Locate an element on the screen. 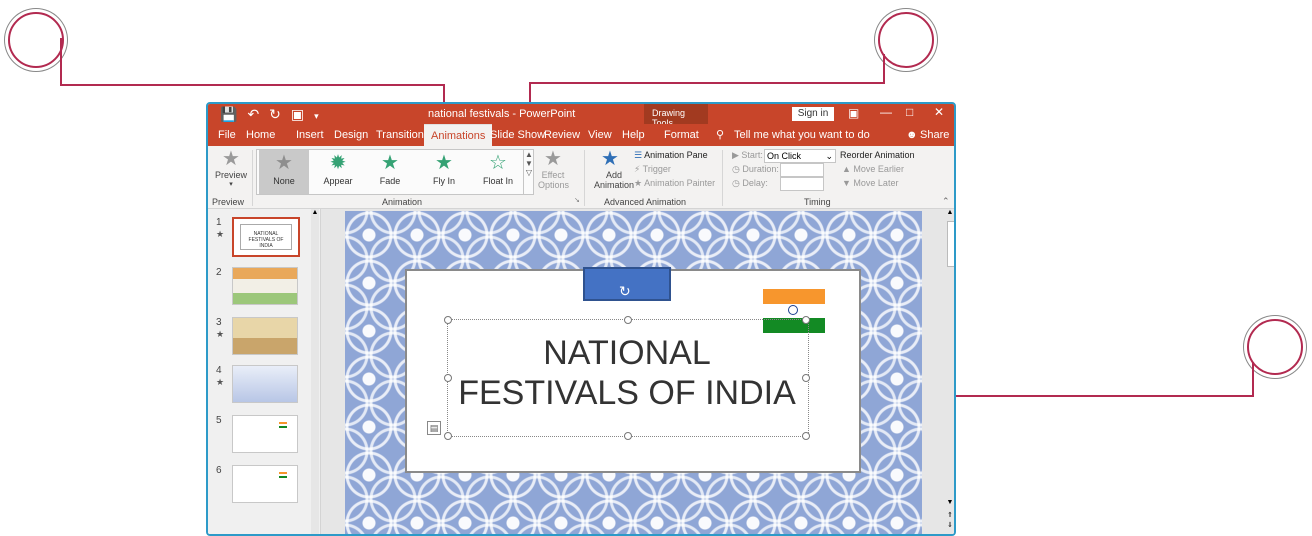 The image size is (1312, 536). share-icon: ☻ is located at coordinates (912, 135).